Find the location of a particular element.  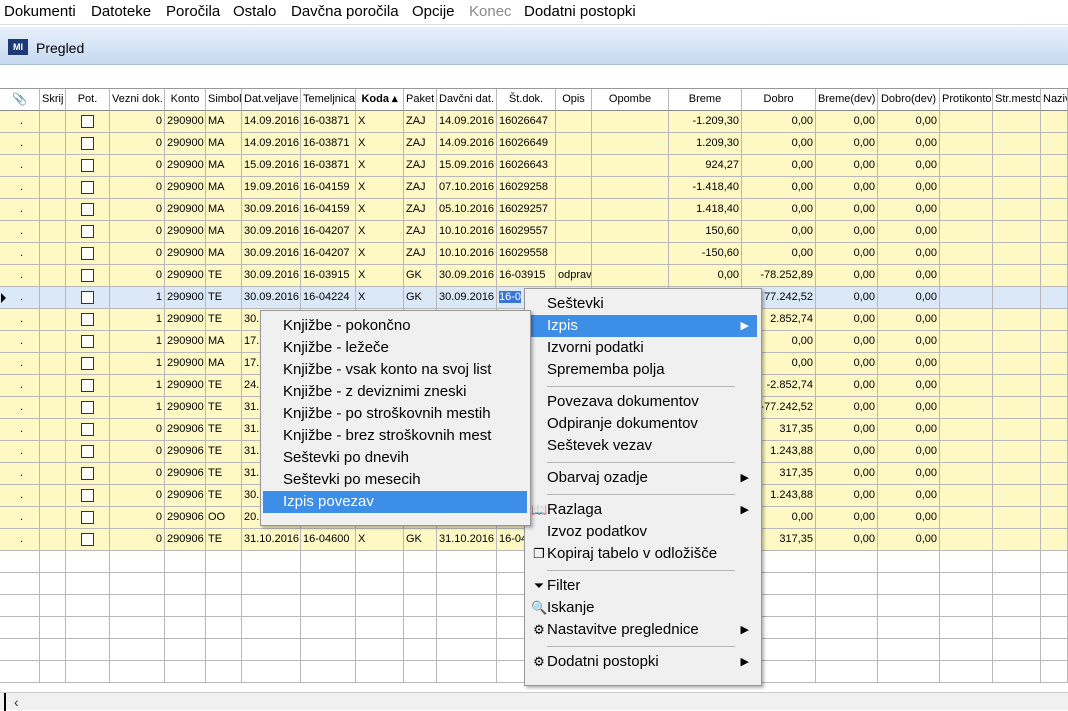

column-header--t-dok-: Št.dok. is located at coordinates (526, 100).